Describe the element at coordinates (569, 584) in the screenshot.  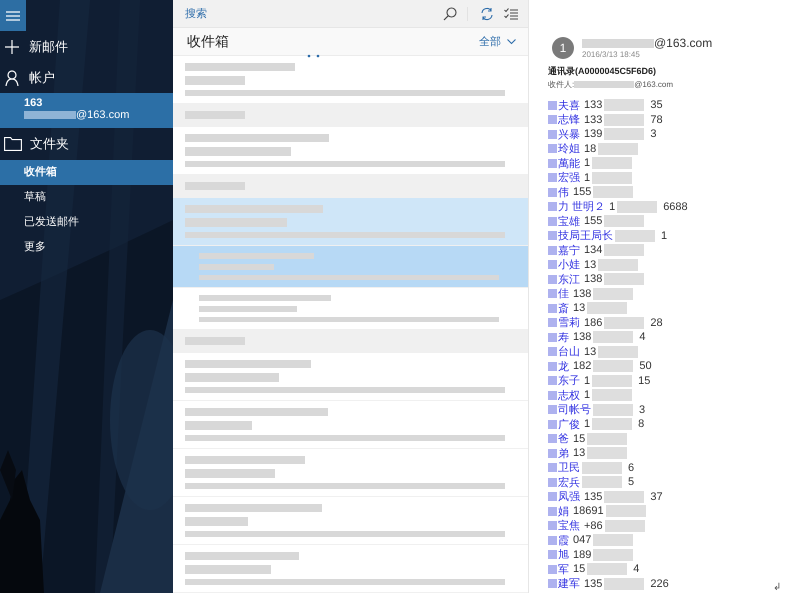
I see `contact-link: 建军` at that location.